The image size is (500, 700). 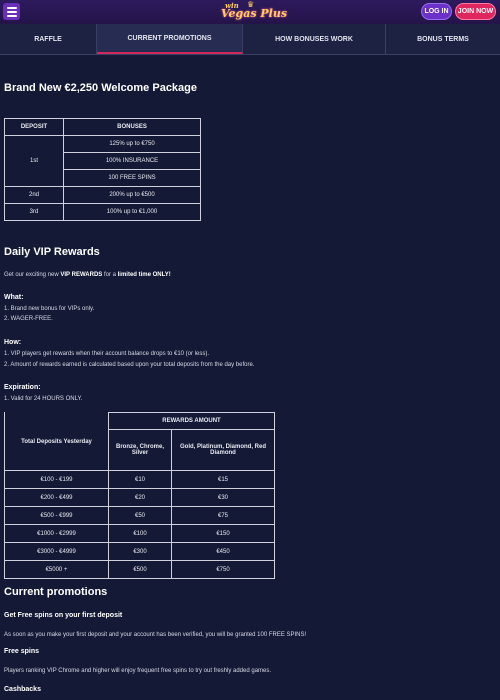 I want to click on expiration-item: 1. Valid for 24 HOURS ONLY., so click(x=43, y=399).